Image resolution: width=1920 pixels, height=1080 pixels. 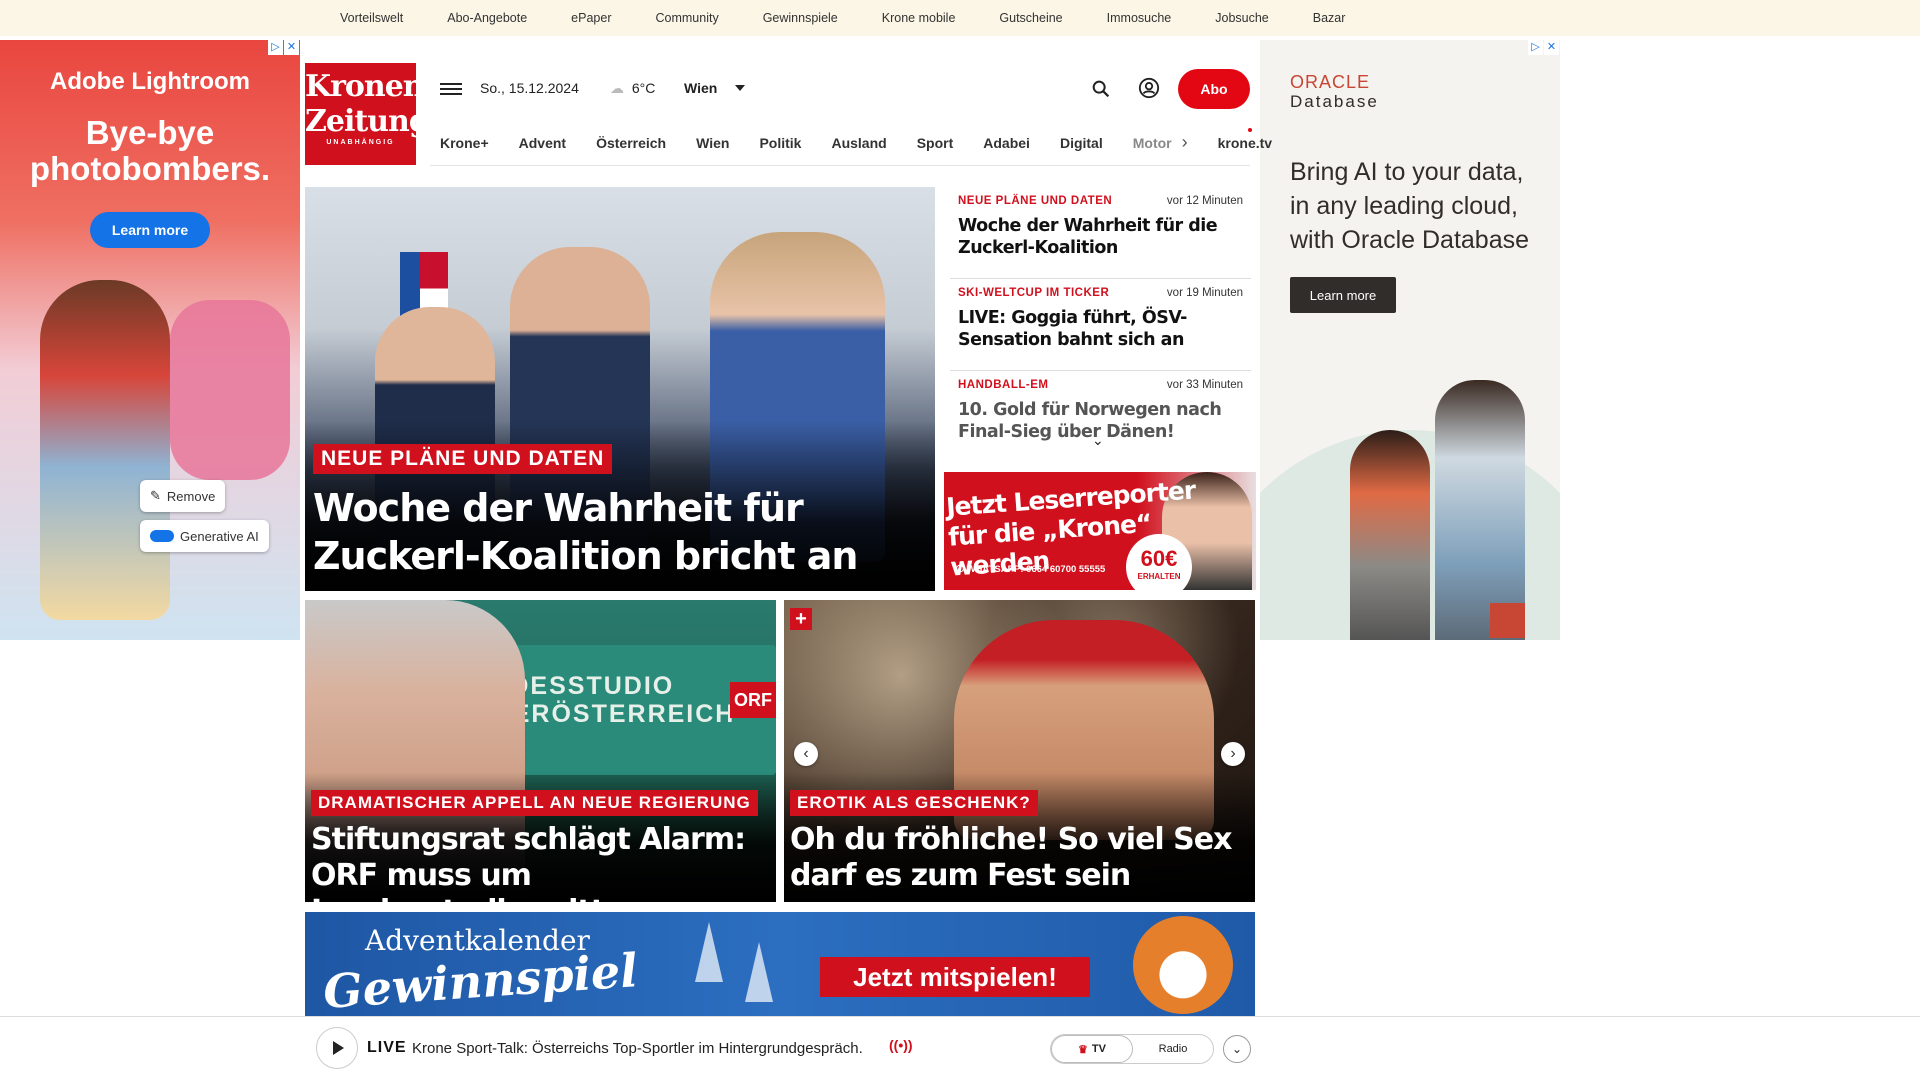 What do you see at coordinates (1204, 201) in the screenshot?
I see `ticker-time: vor 12 Minuten` at bounding box center [1204, 201].